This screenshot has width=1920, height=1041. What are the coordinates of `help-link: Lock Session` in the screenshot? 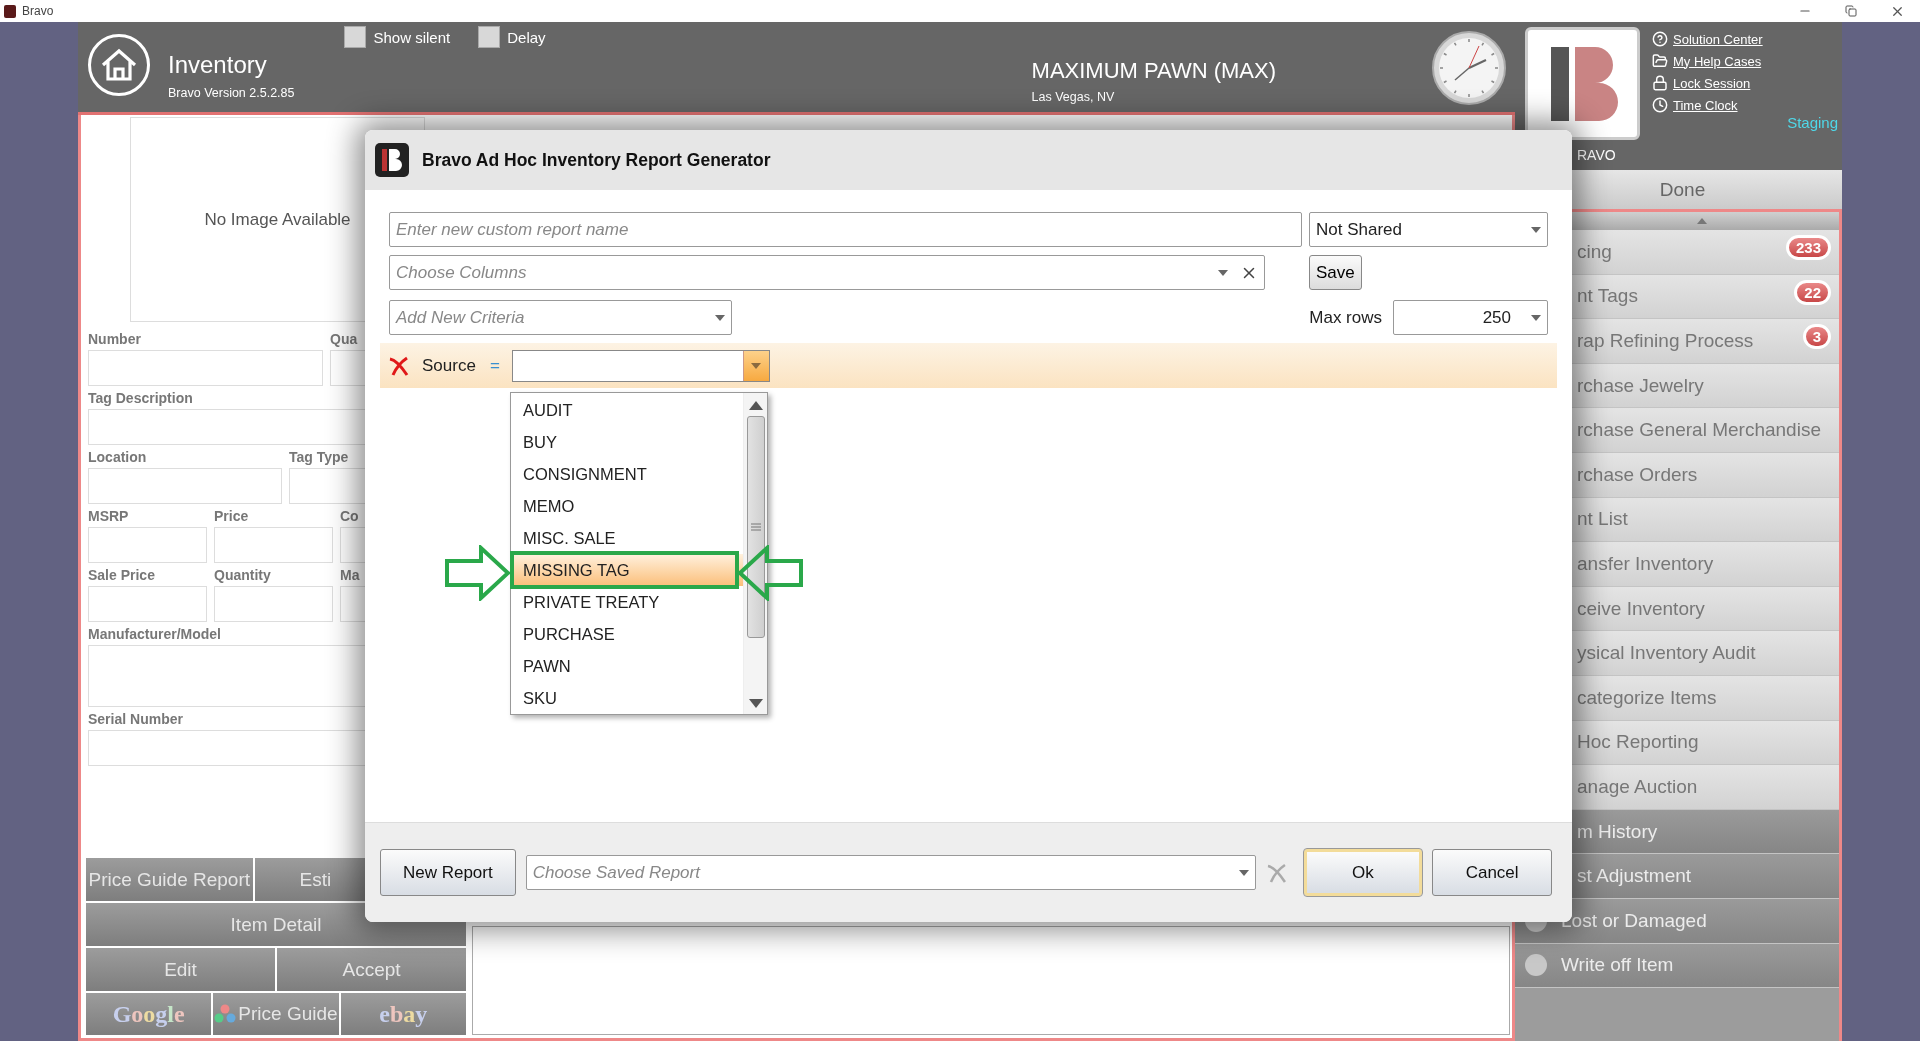 It's located at (1707, 83).